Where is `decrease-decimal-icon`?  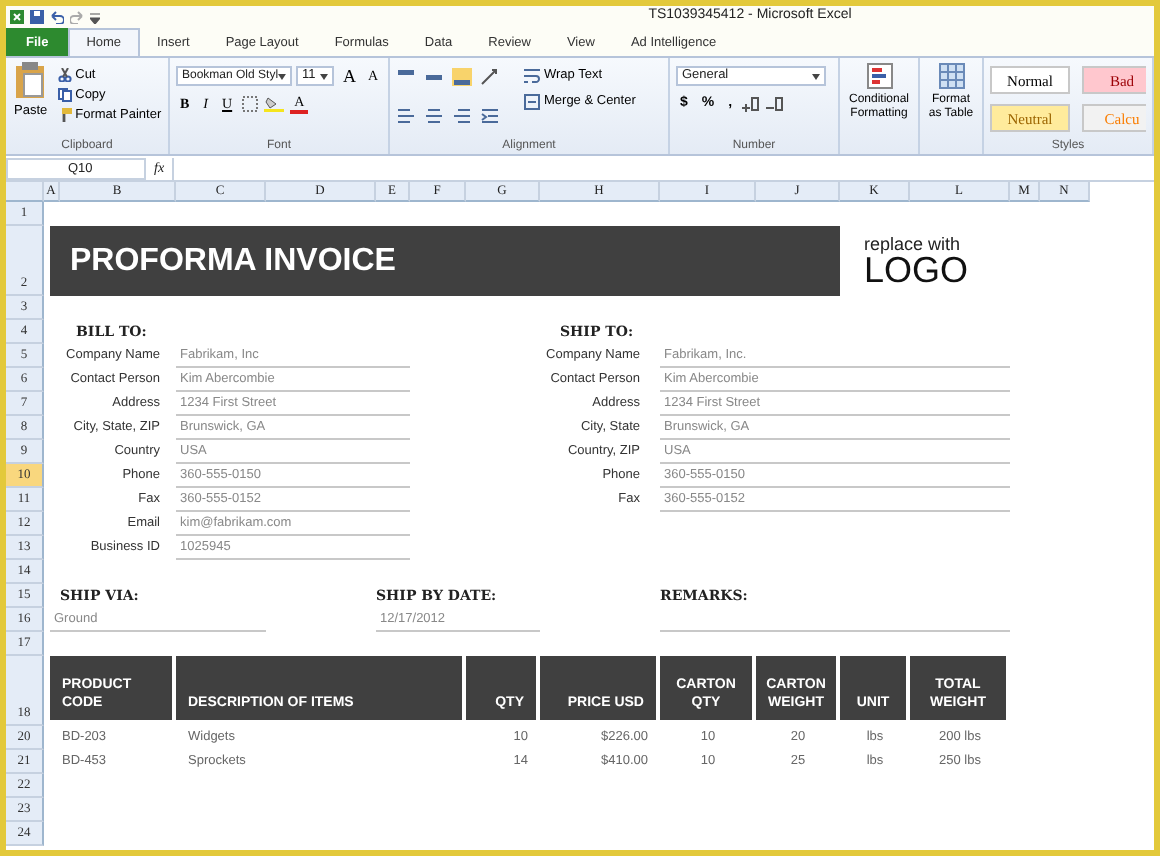
decrease-decimal-icon is located at coordinates (775, 104).